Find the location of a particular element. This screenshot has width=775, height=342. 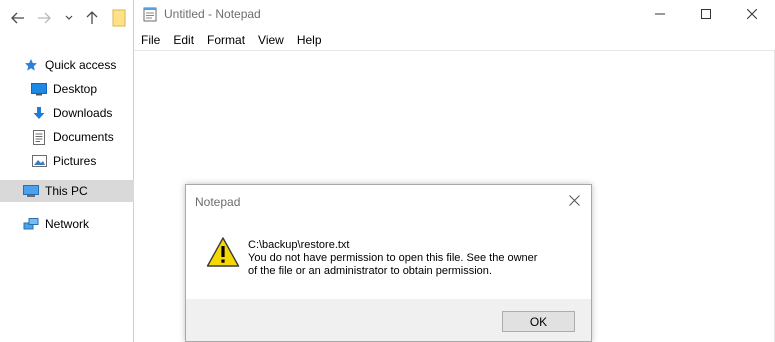

nav-item-label: Documents is located at coordinates (83, 137).